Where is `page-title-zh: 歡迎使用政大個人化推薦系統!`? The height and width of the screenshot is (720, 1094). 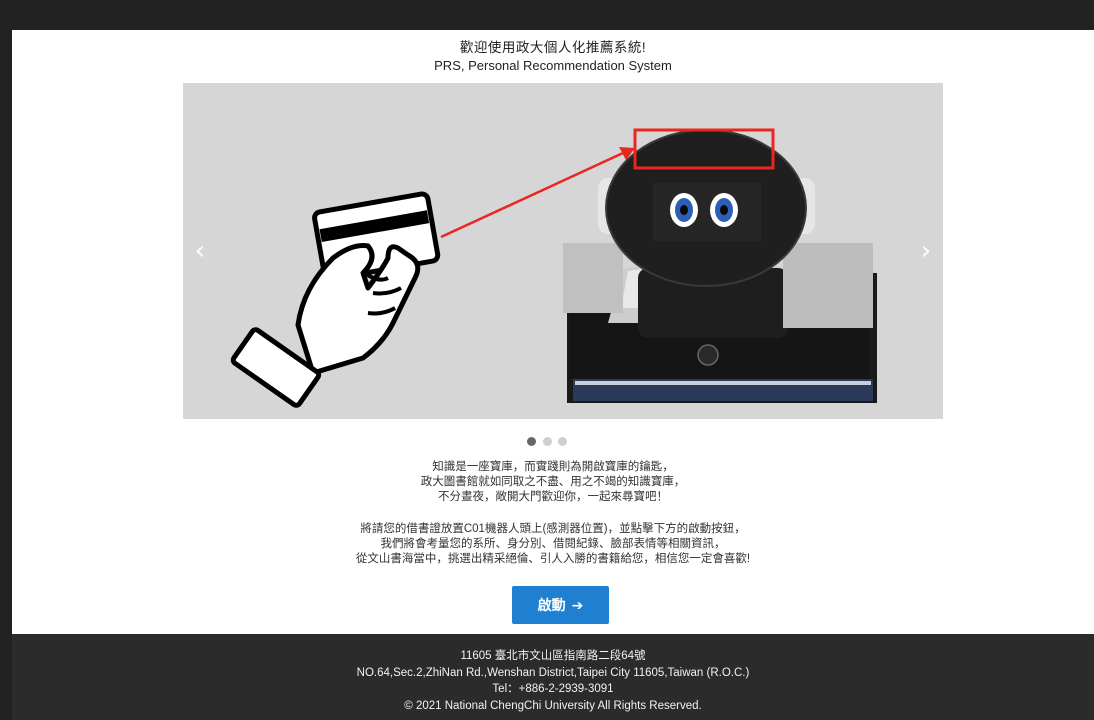
page-title-zh: 歡迎使用政大個人化推薦系統! is located at coordinates (553, 47).